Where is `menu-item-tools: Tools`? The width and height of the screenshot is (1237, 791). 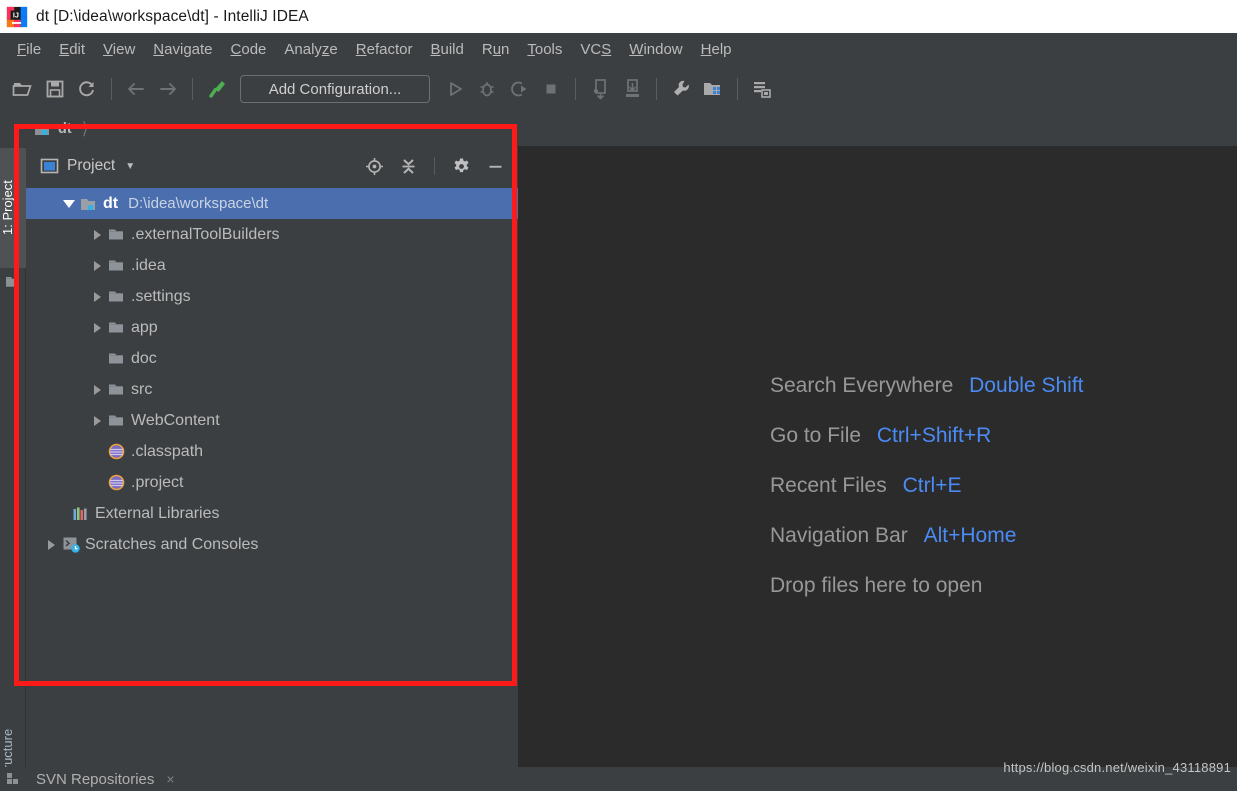
menu-item-tools: Tools is located at coordinates (544, 49).